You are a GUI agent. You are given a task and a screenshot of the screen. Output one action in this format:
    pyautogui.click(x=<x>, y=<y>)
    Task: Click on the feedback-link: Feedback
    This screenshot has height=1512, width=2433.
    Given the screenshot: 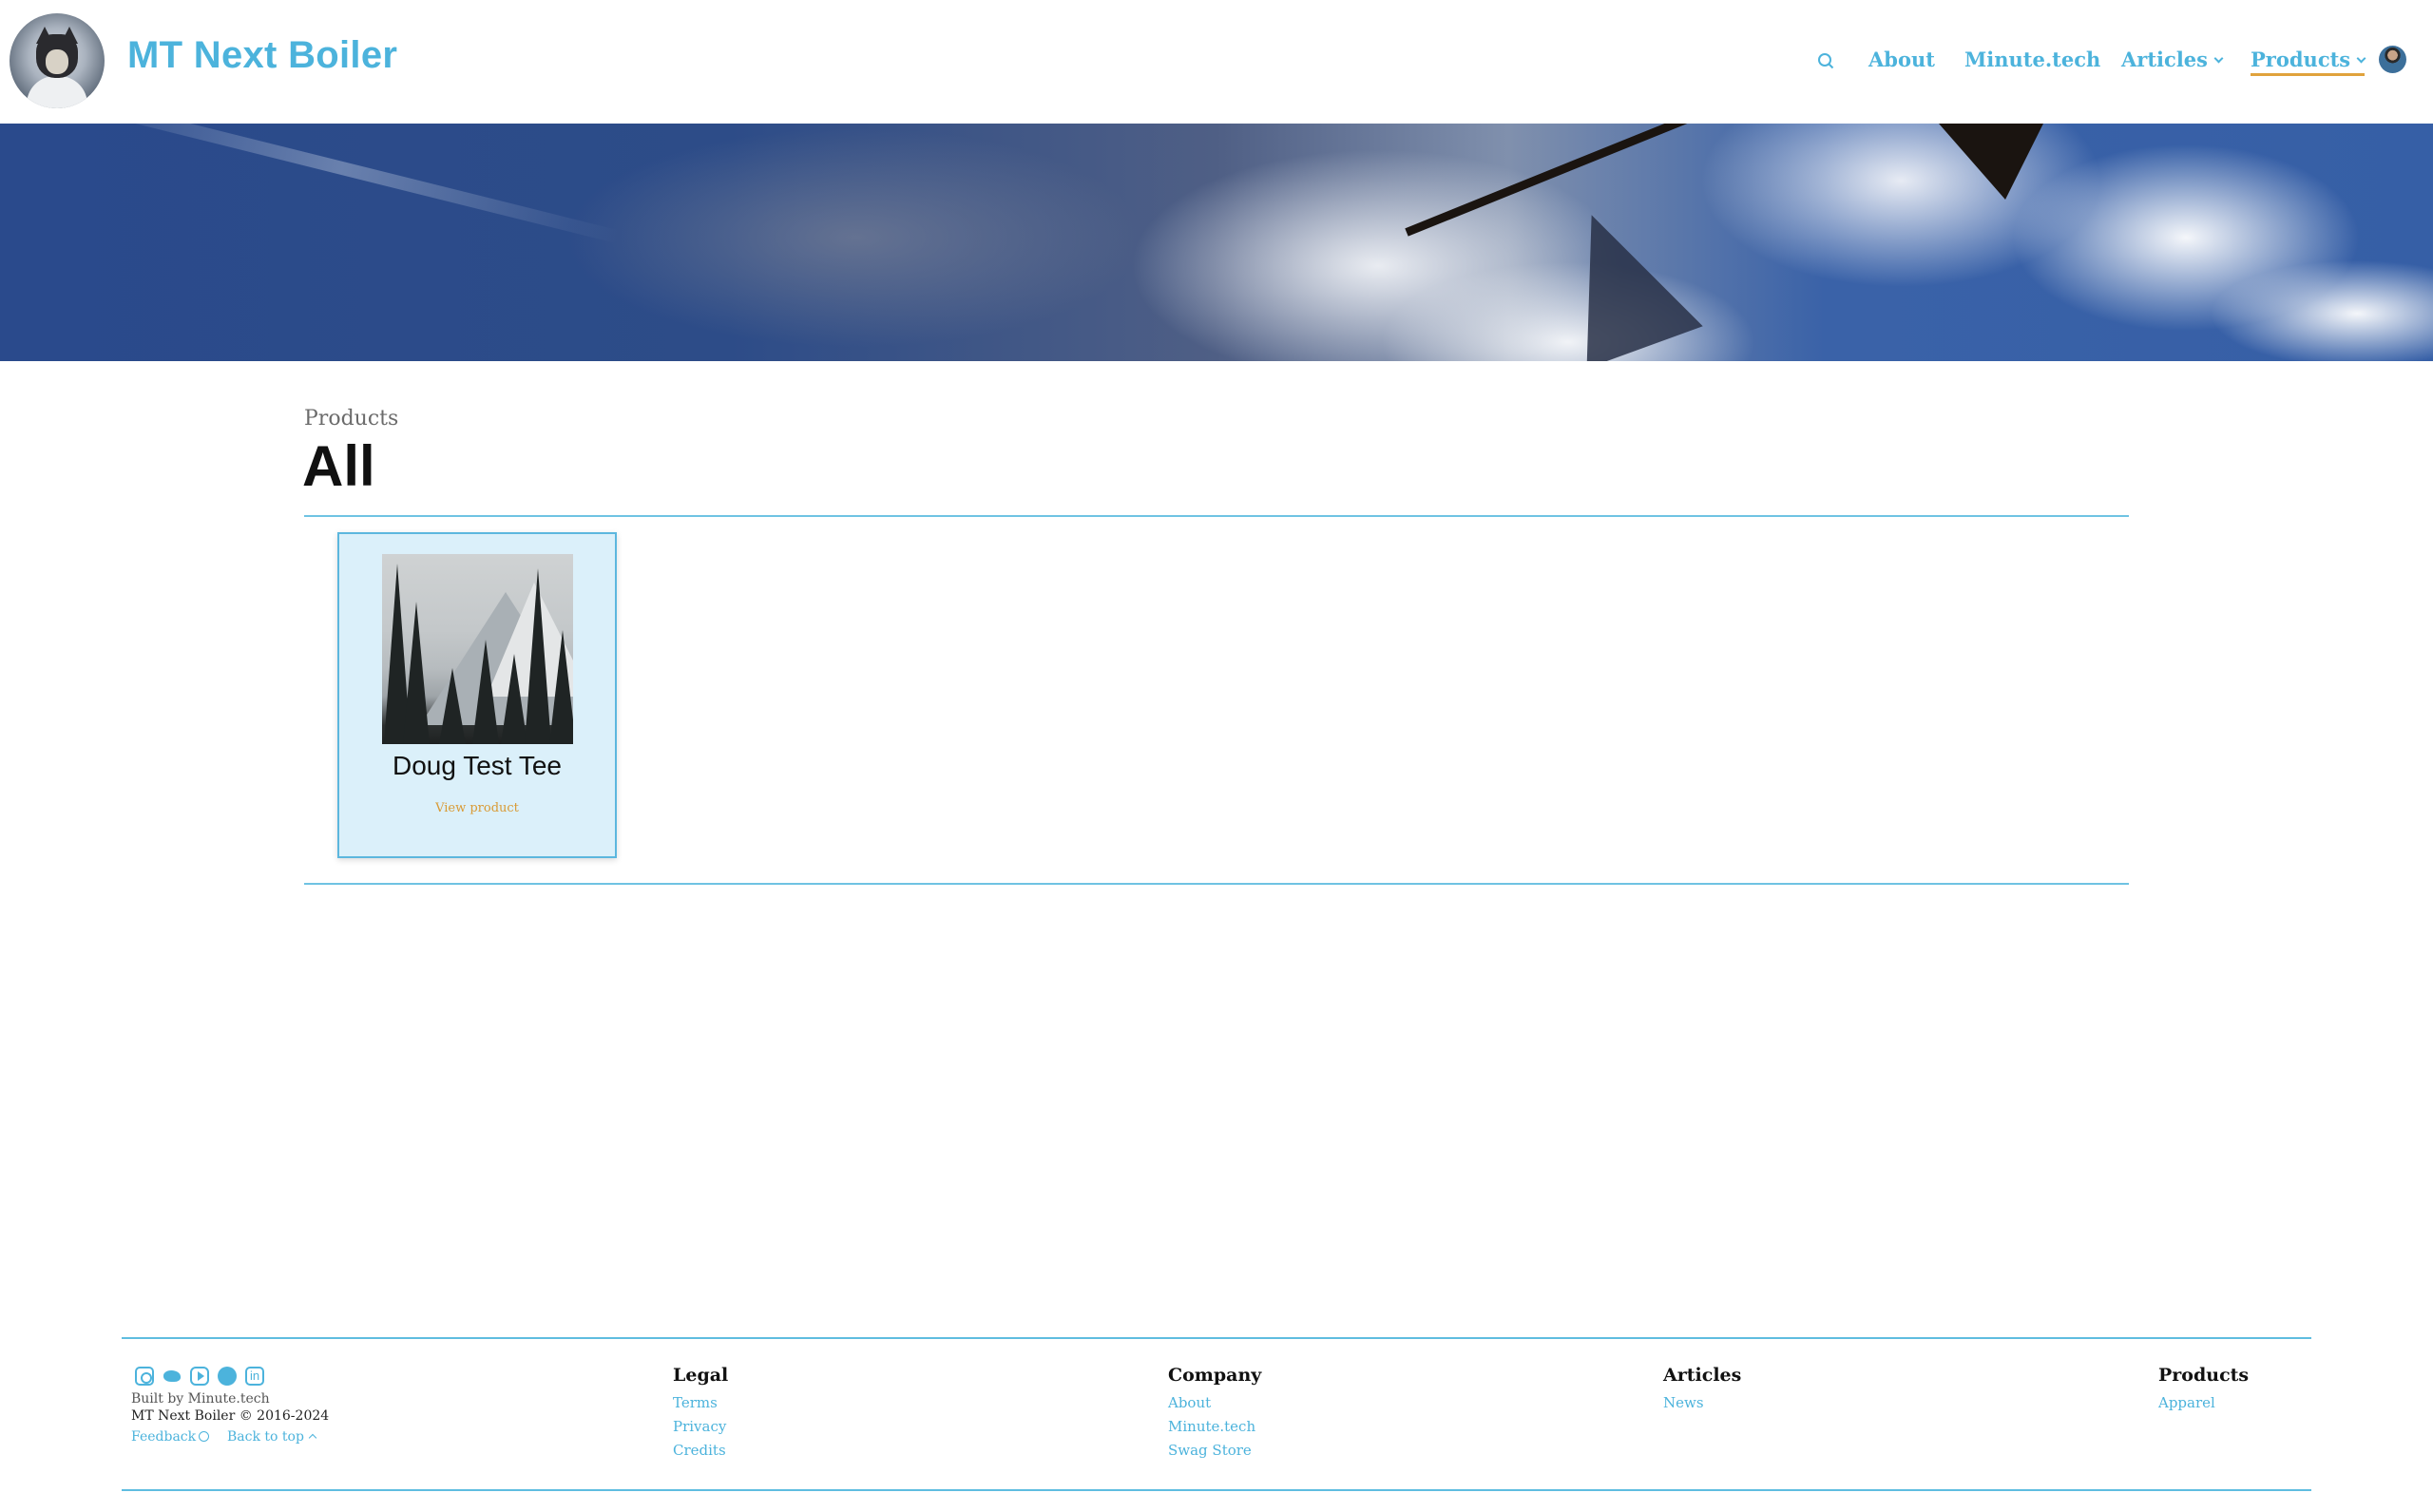 What is the action you would take?
    pyautogui.click(x=170, y=1437)
    